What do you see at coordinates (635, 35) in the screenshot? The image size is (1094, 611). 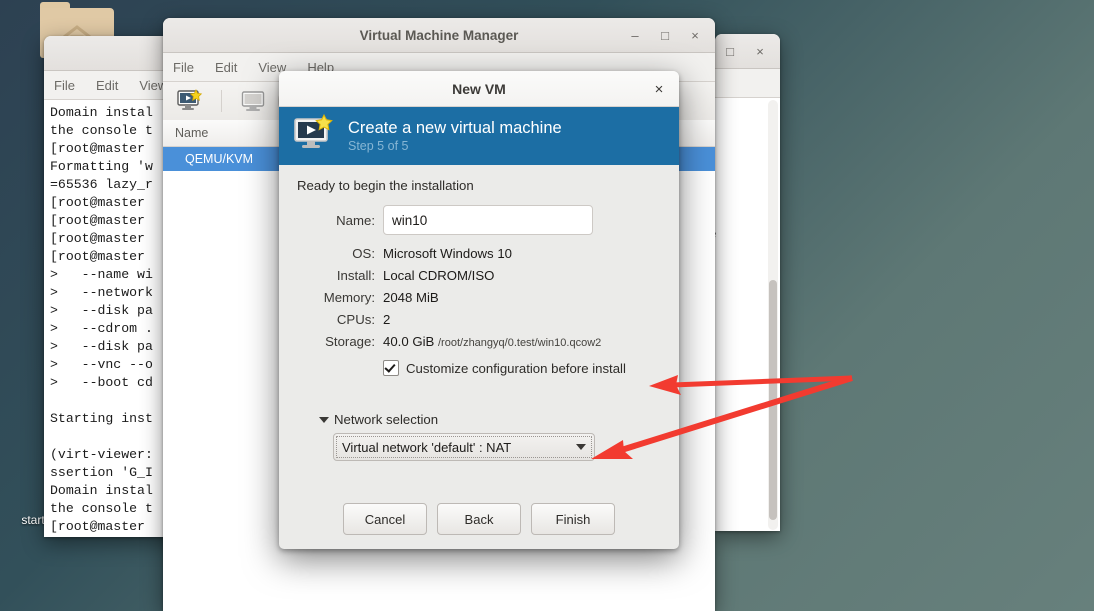 I see `minimize-icon: –` at bounding box center [635, 35].